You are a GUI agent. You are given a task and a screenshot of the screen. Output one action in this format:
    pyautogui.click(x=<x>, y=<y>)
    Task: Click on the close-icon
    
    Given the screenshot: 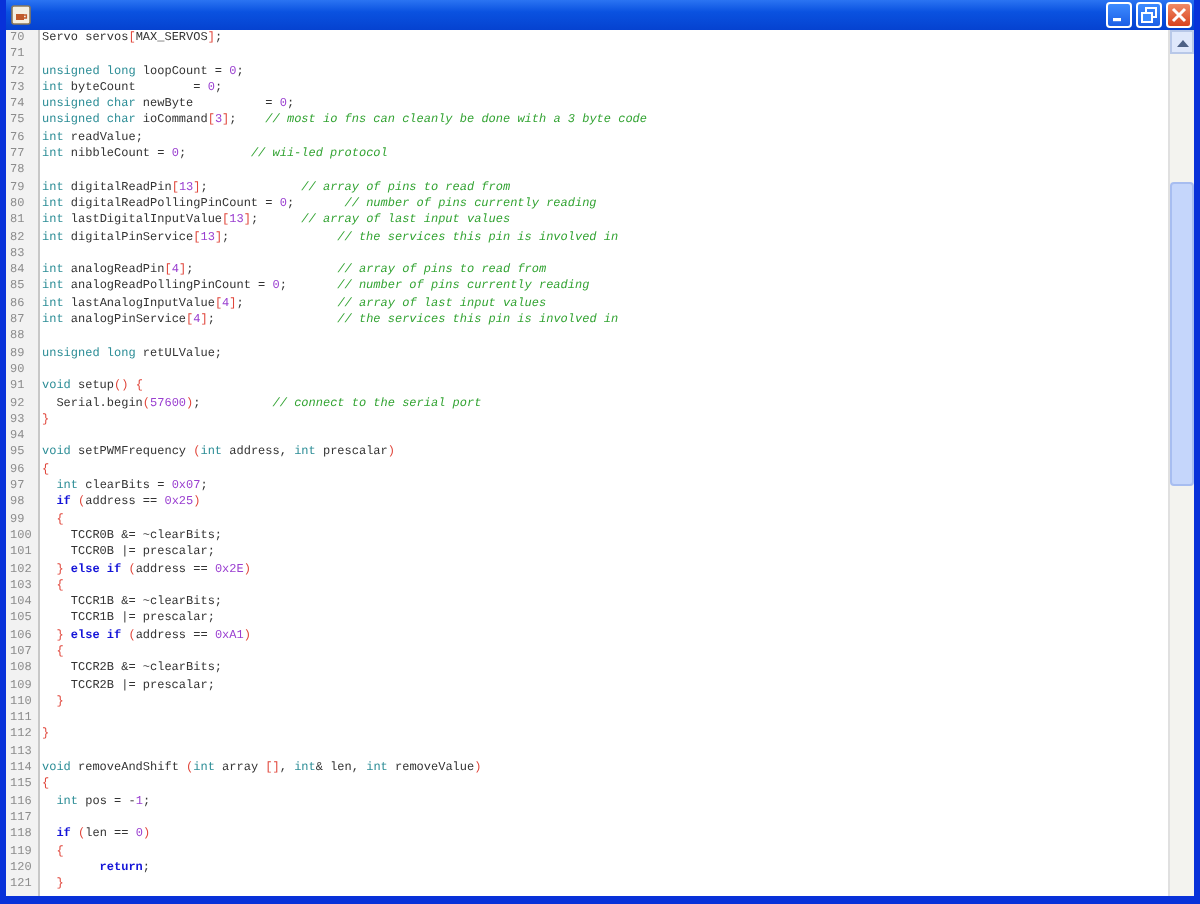 What is the action you would take?
    pyautogui.click(x=1179, y=15)
    